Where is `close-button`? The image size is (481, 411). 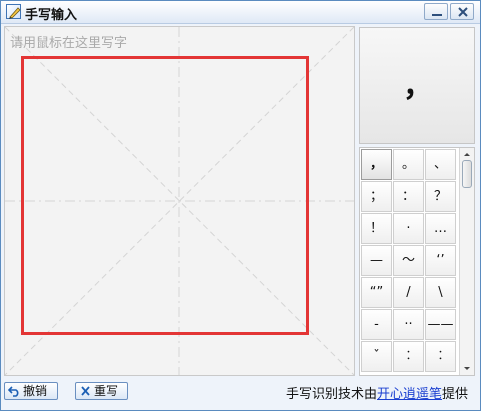 close-button is located at coordinates (462, 11).